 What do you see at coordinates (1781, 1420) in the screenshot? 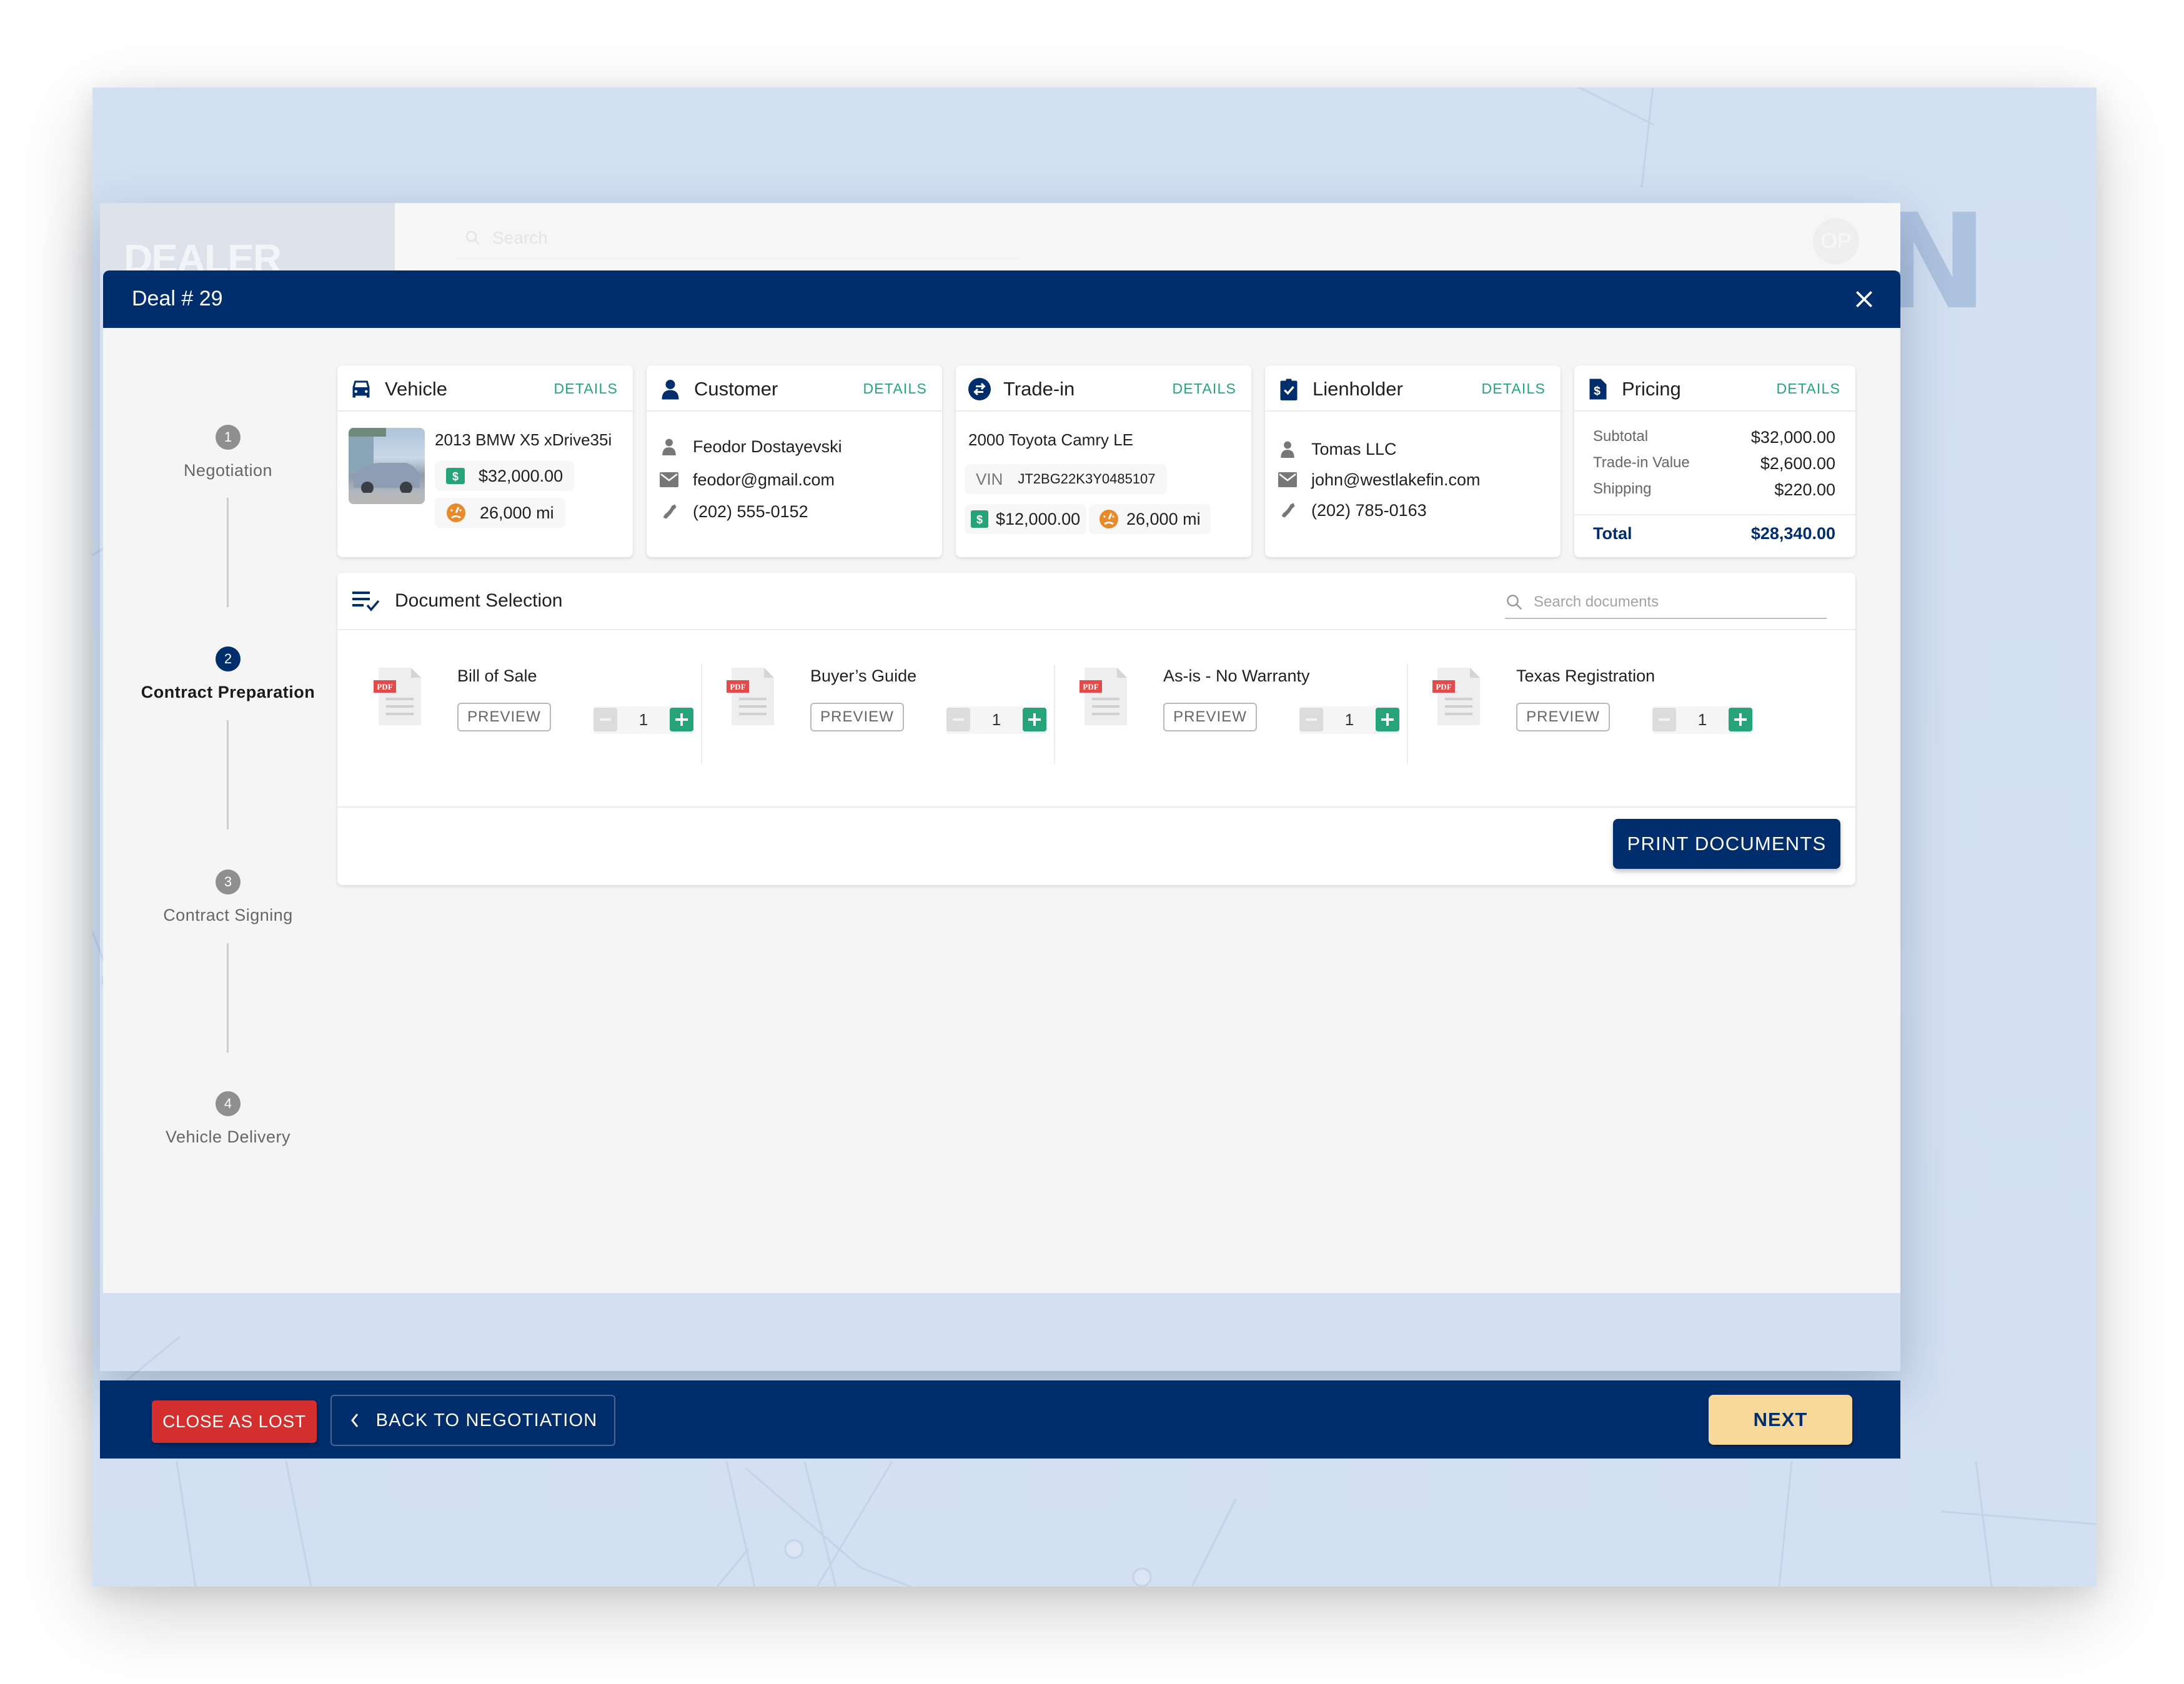
I see `next-button: NEXT` at bounding box center [1781, 1420].